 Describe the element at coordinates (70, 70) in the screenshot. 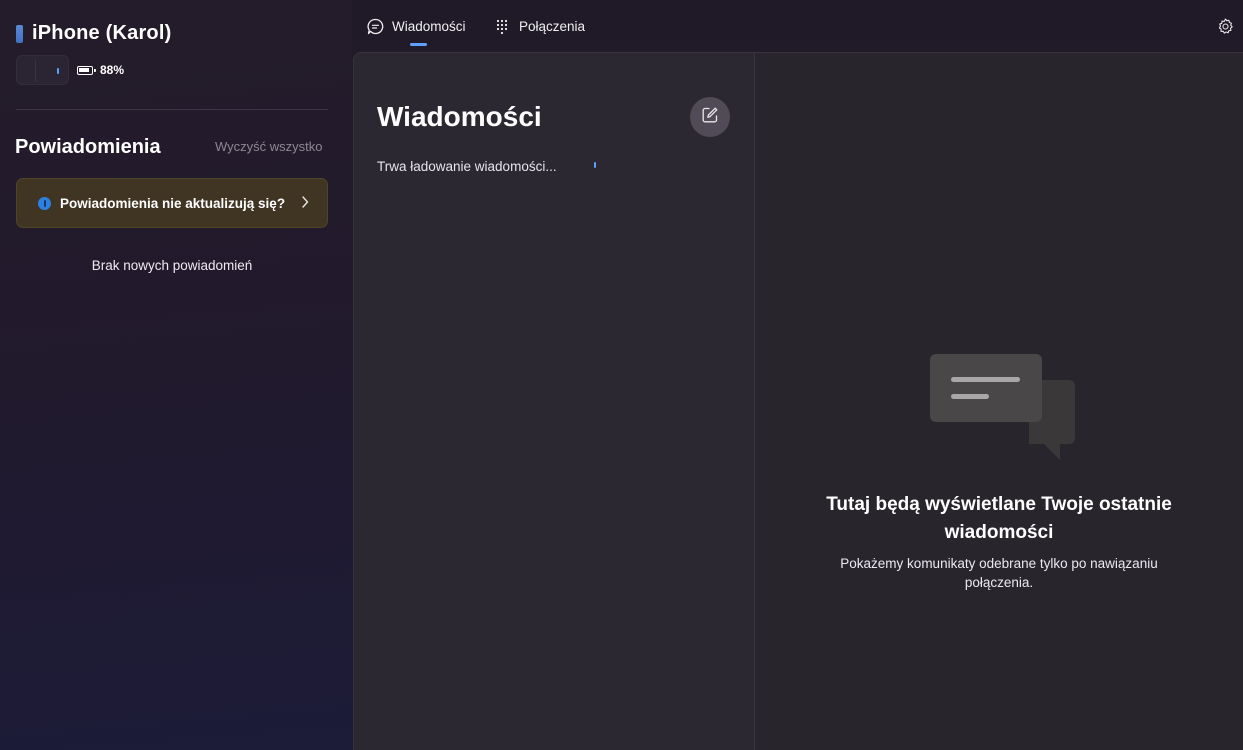

I see `device-status: 88%` at that location.